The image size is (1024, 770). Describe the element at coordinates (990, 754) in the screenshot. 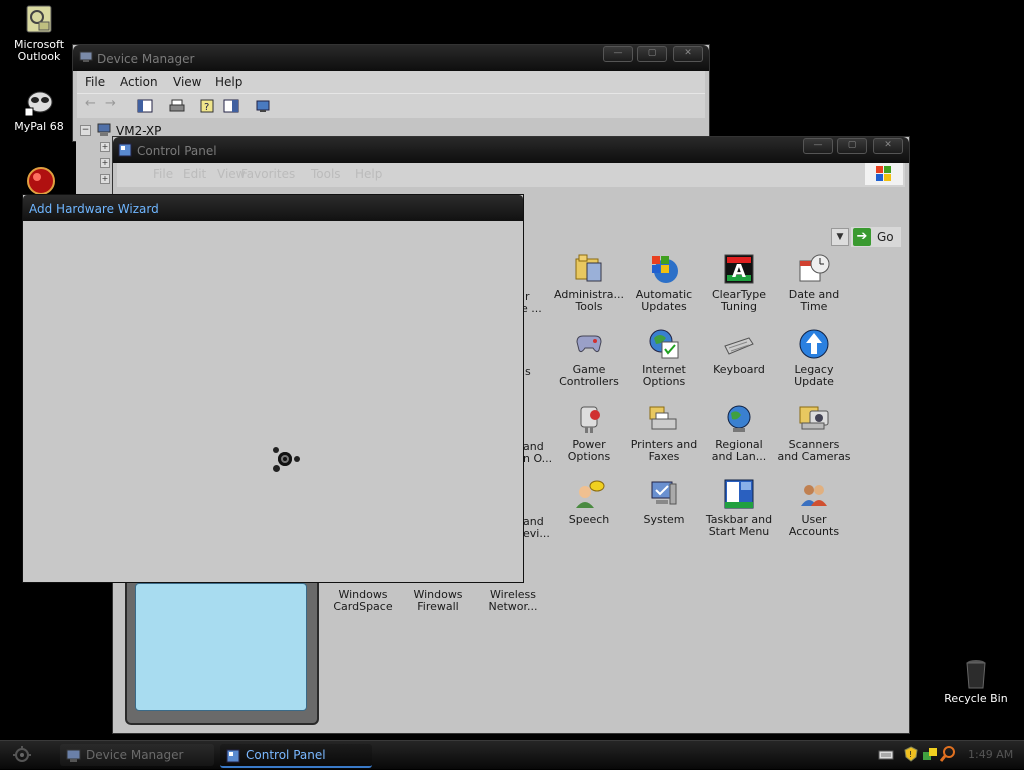

I see `clock: 1:49 AM` at that location.